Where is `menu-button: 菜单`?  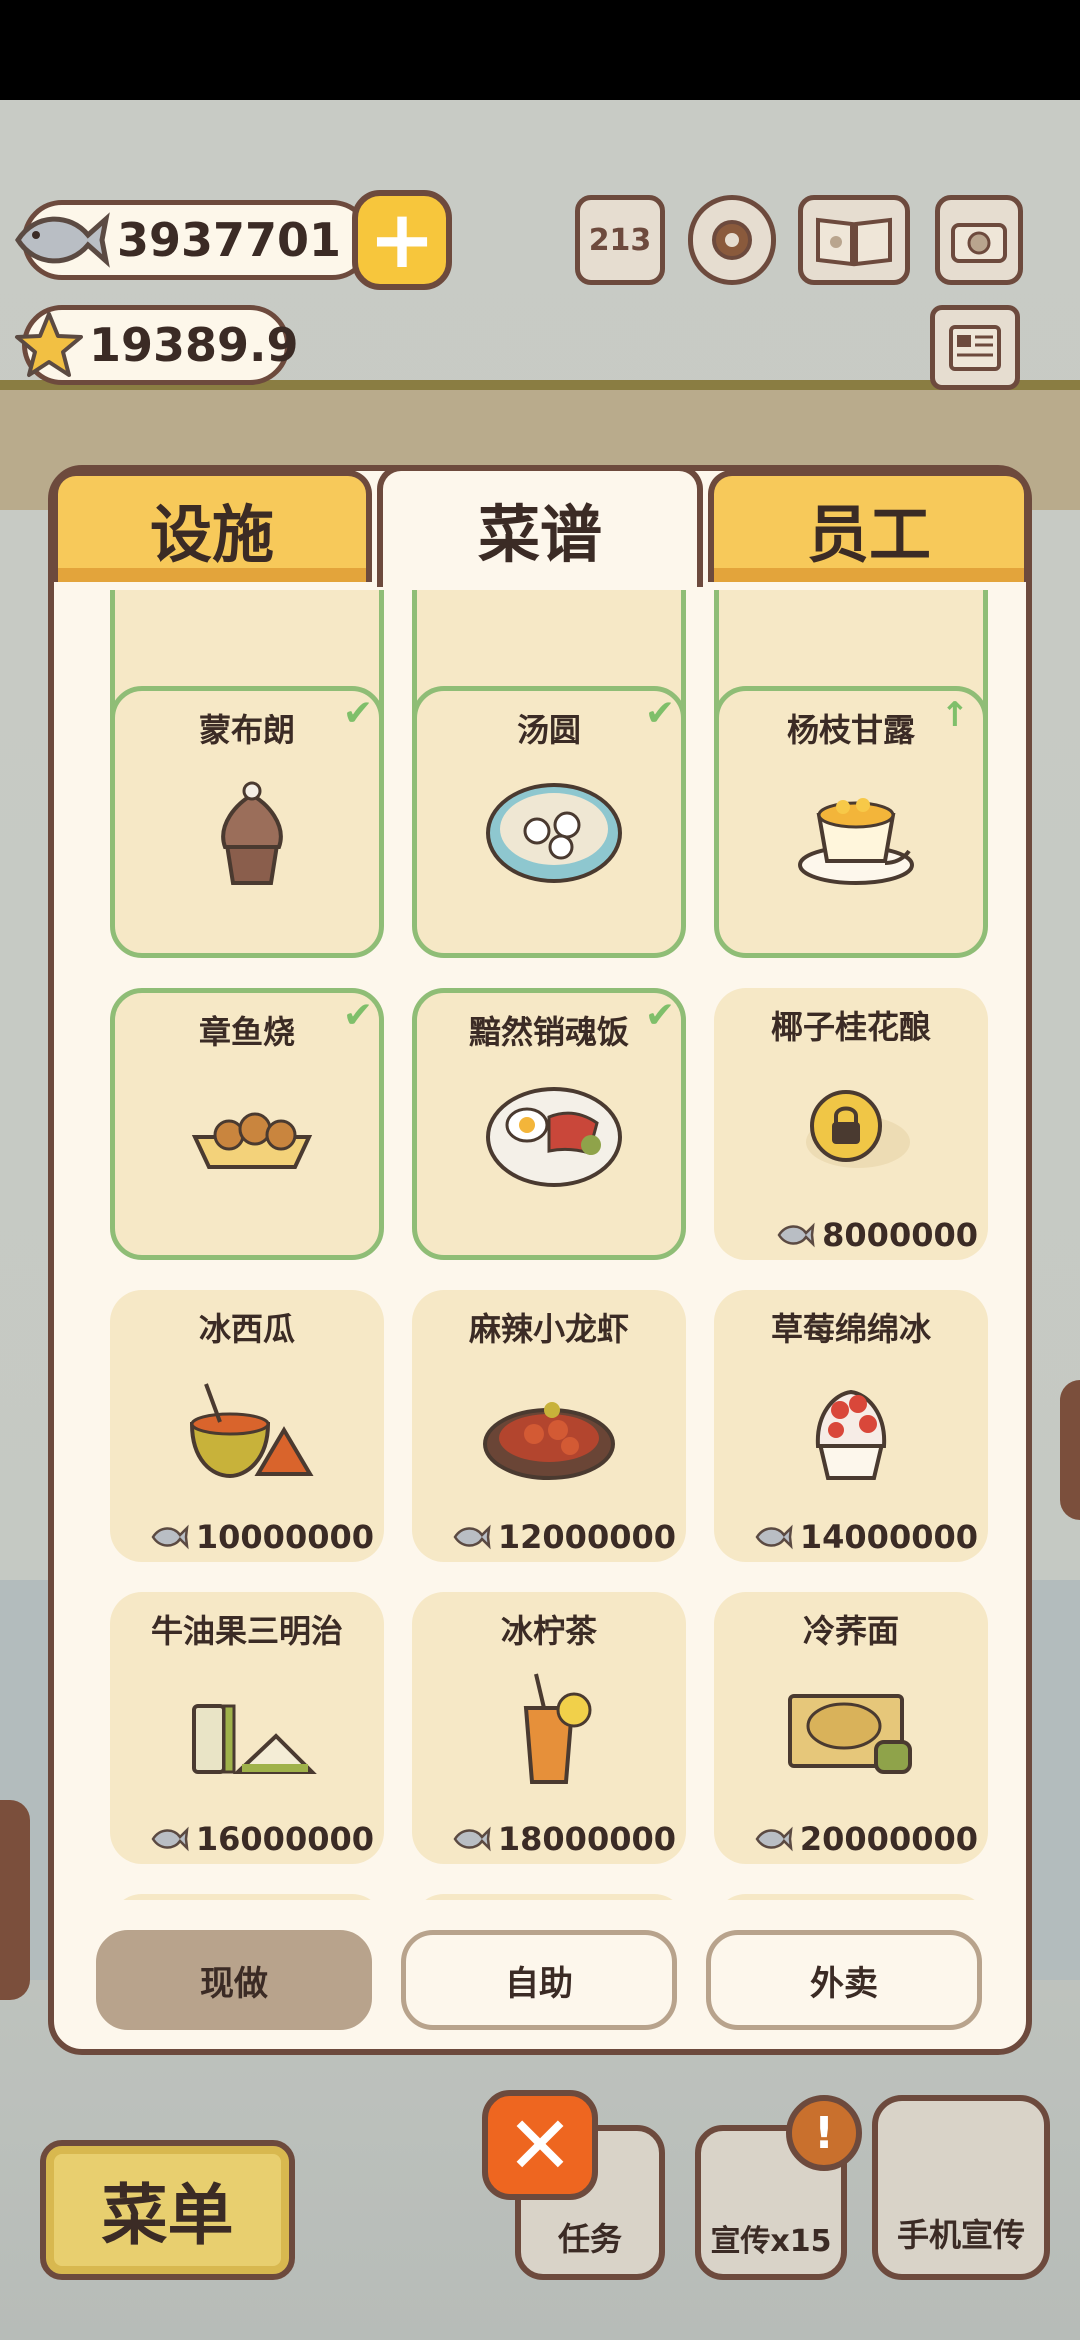 menu-button: 菜单 is located at coordinates (167, 2210).